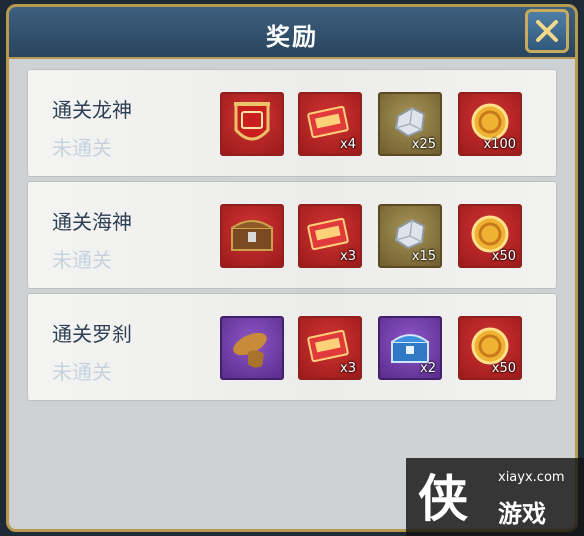 This screenshot has height=536, width=584. Describe the element at coordinates (410, 348) in the screenshot. I see `reward-slot: x2` at that location.